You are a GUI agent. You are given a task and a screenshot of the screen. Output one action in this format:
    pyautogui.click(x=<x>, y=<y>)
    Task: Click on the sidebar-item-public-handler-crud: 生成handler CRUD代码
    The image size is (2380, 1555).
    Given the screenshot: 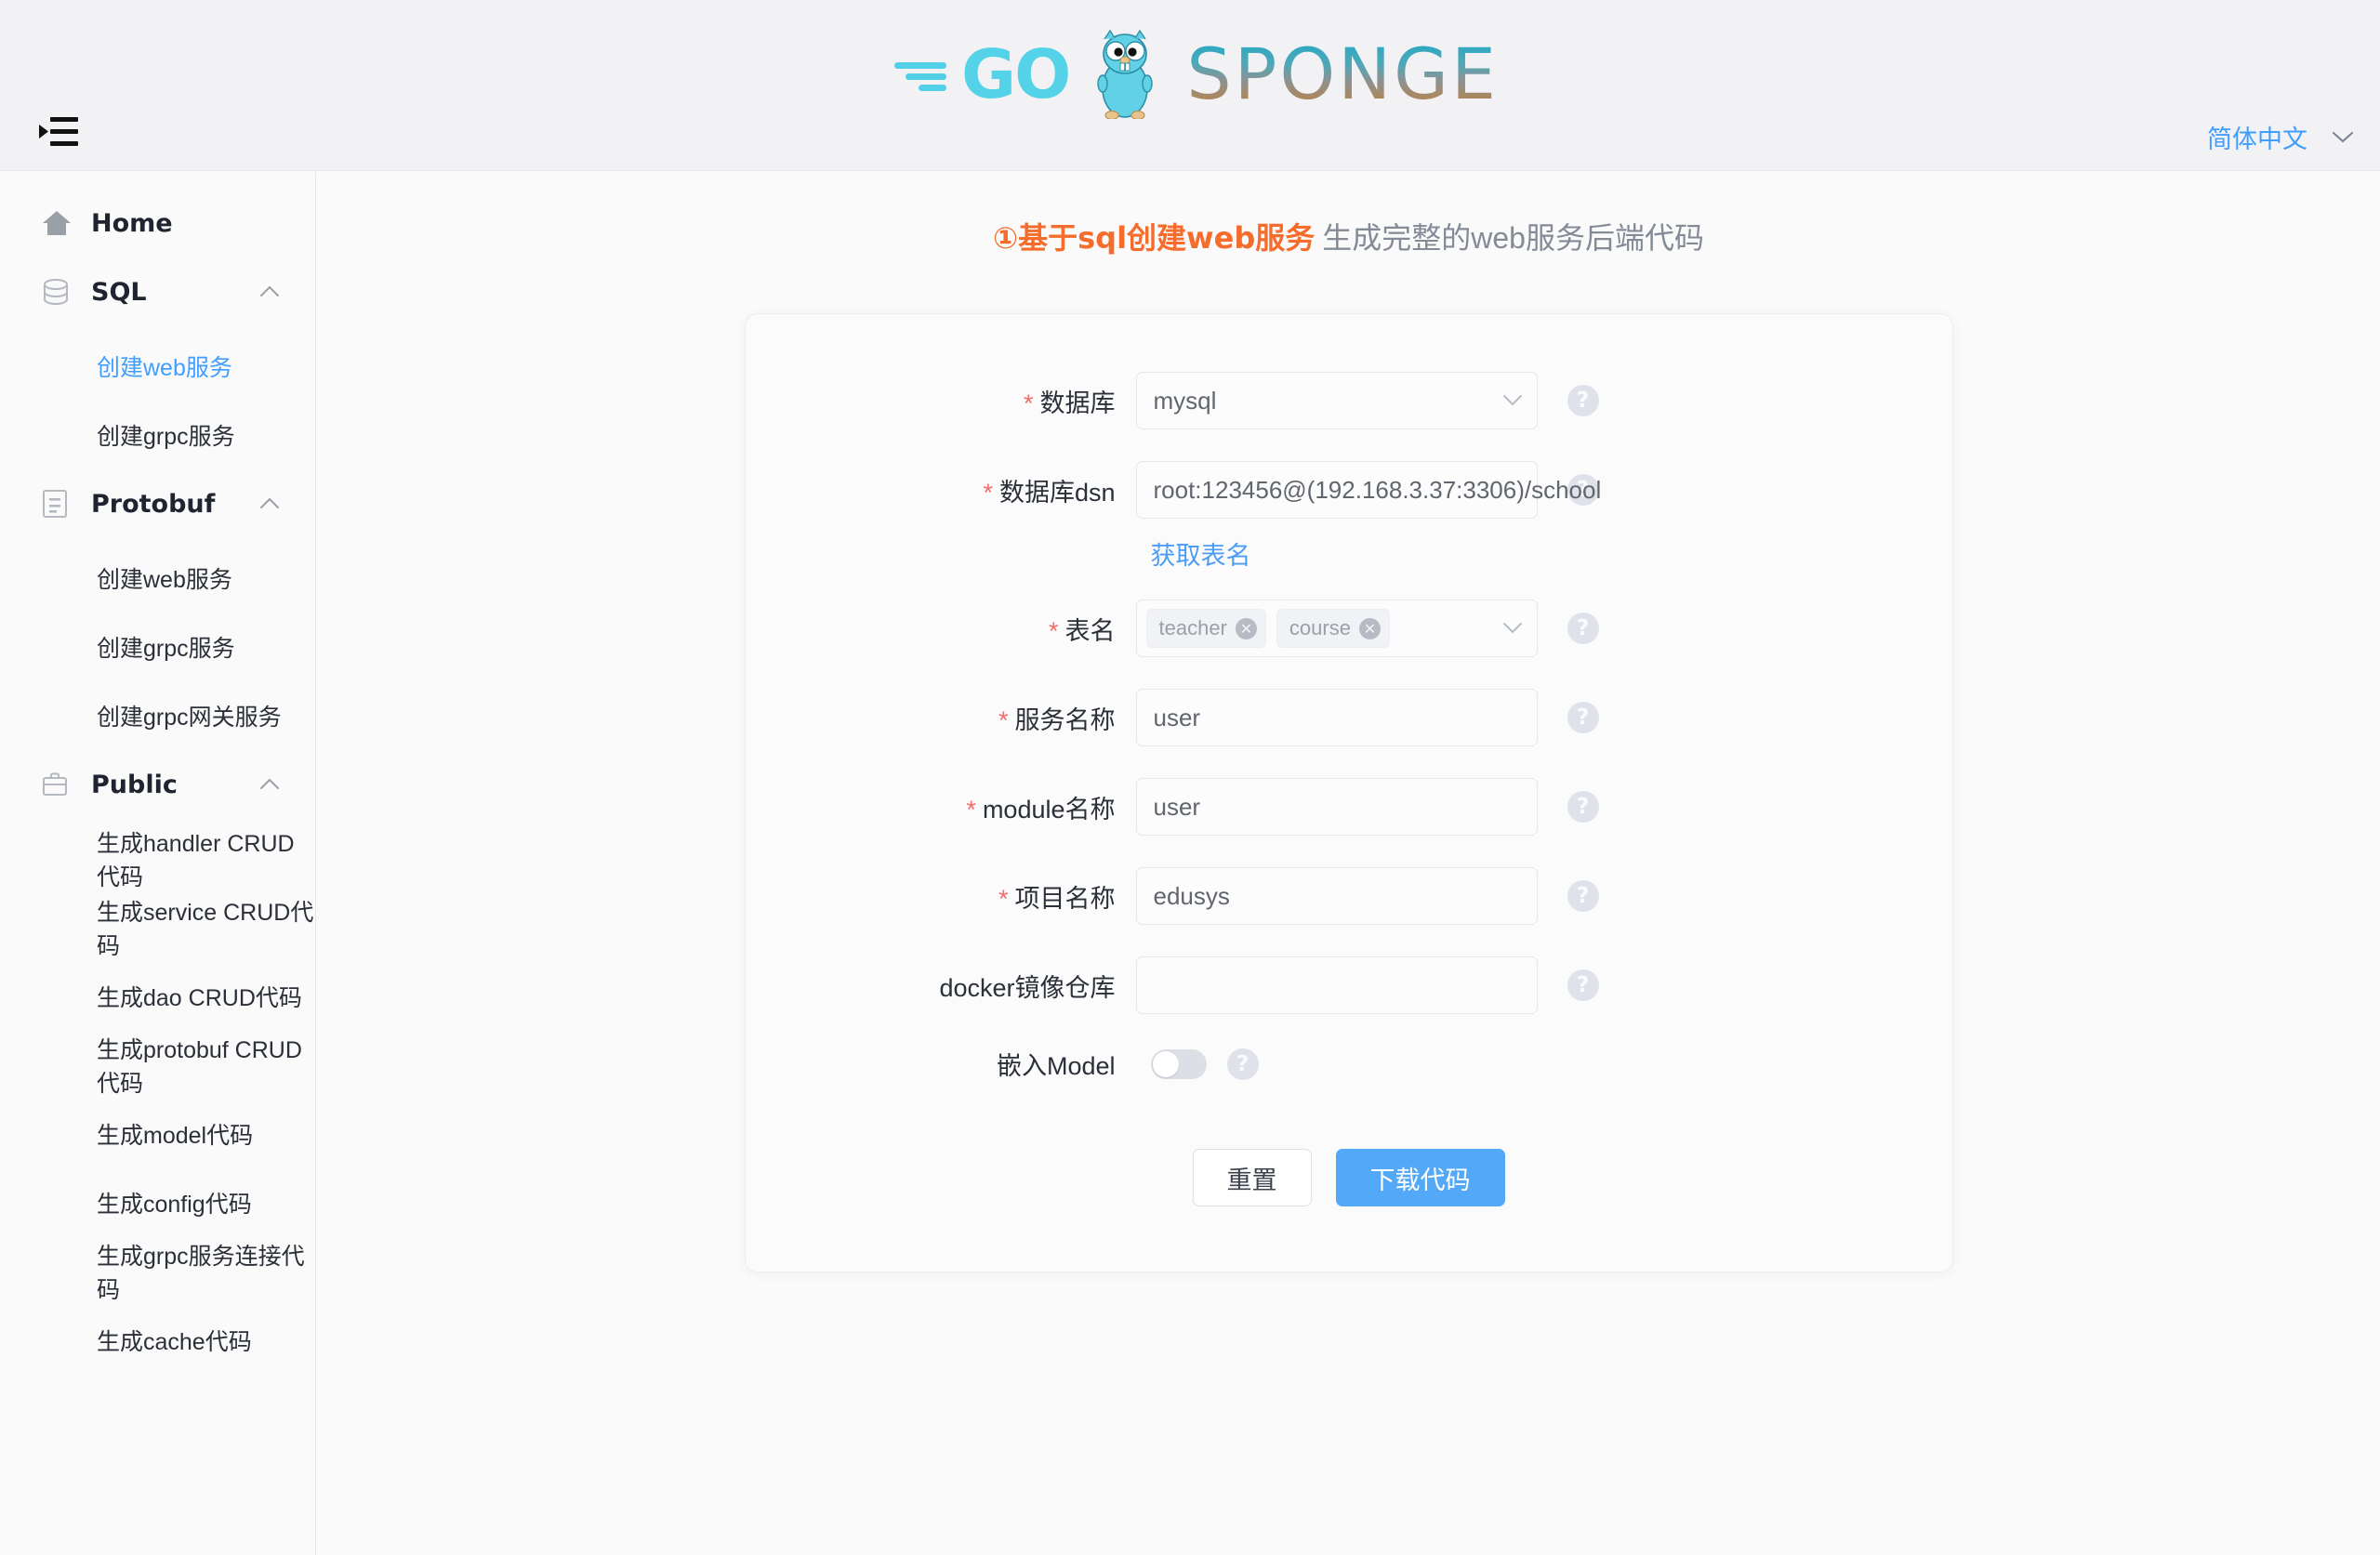 What is the action you would take?
    pyautogui.click(x=157, y=858)
    